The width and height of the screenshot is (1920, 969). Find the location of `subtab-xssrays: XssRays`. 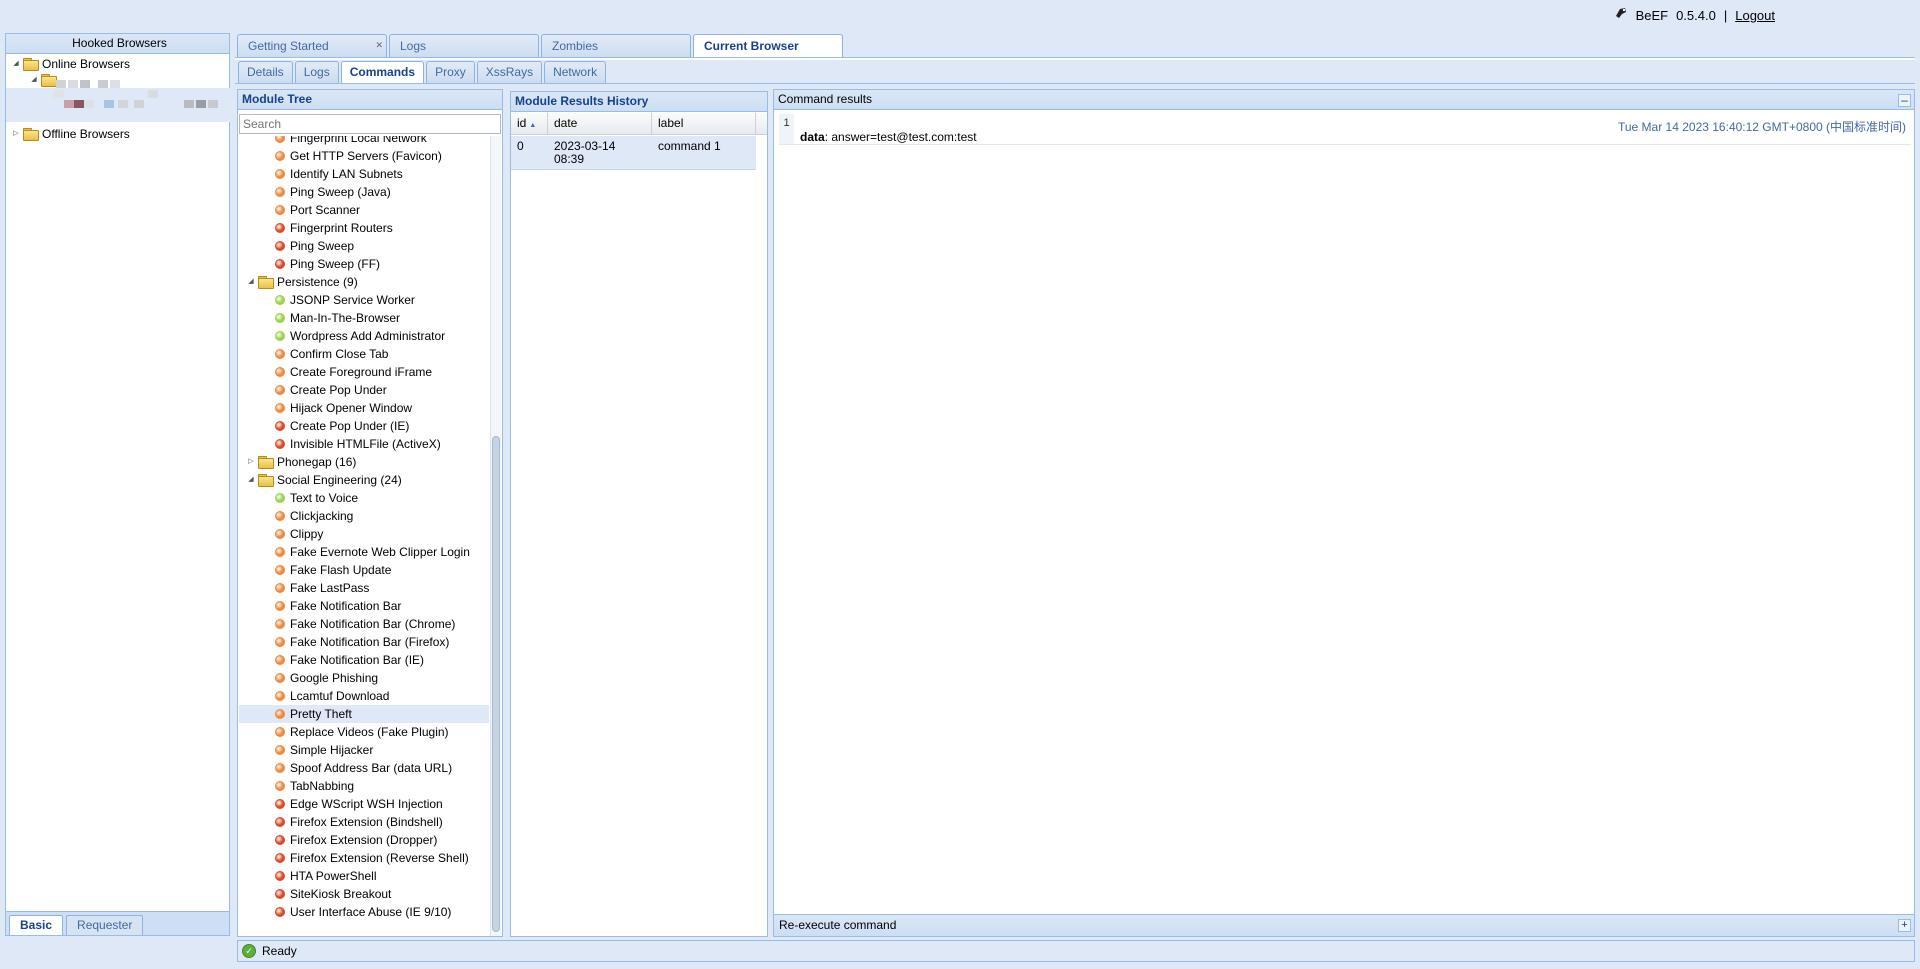

subtab-xssrays: XssRays is located at coordinates (509, 72).